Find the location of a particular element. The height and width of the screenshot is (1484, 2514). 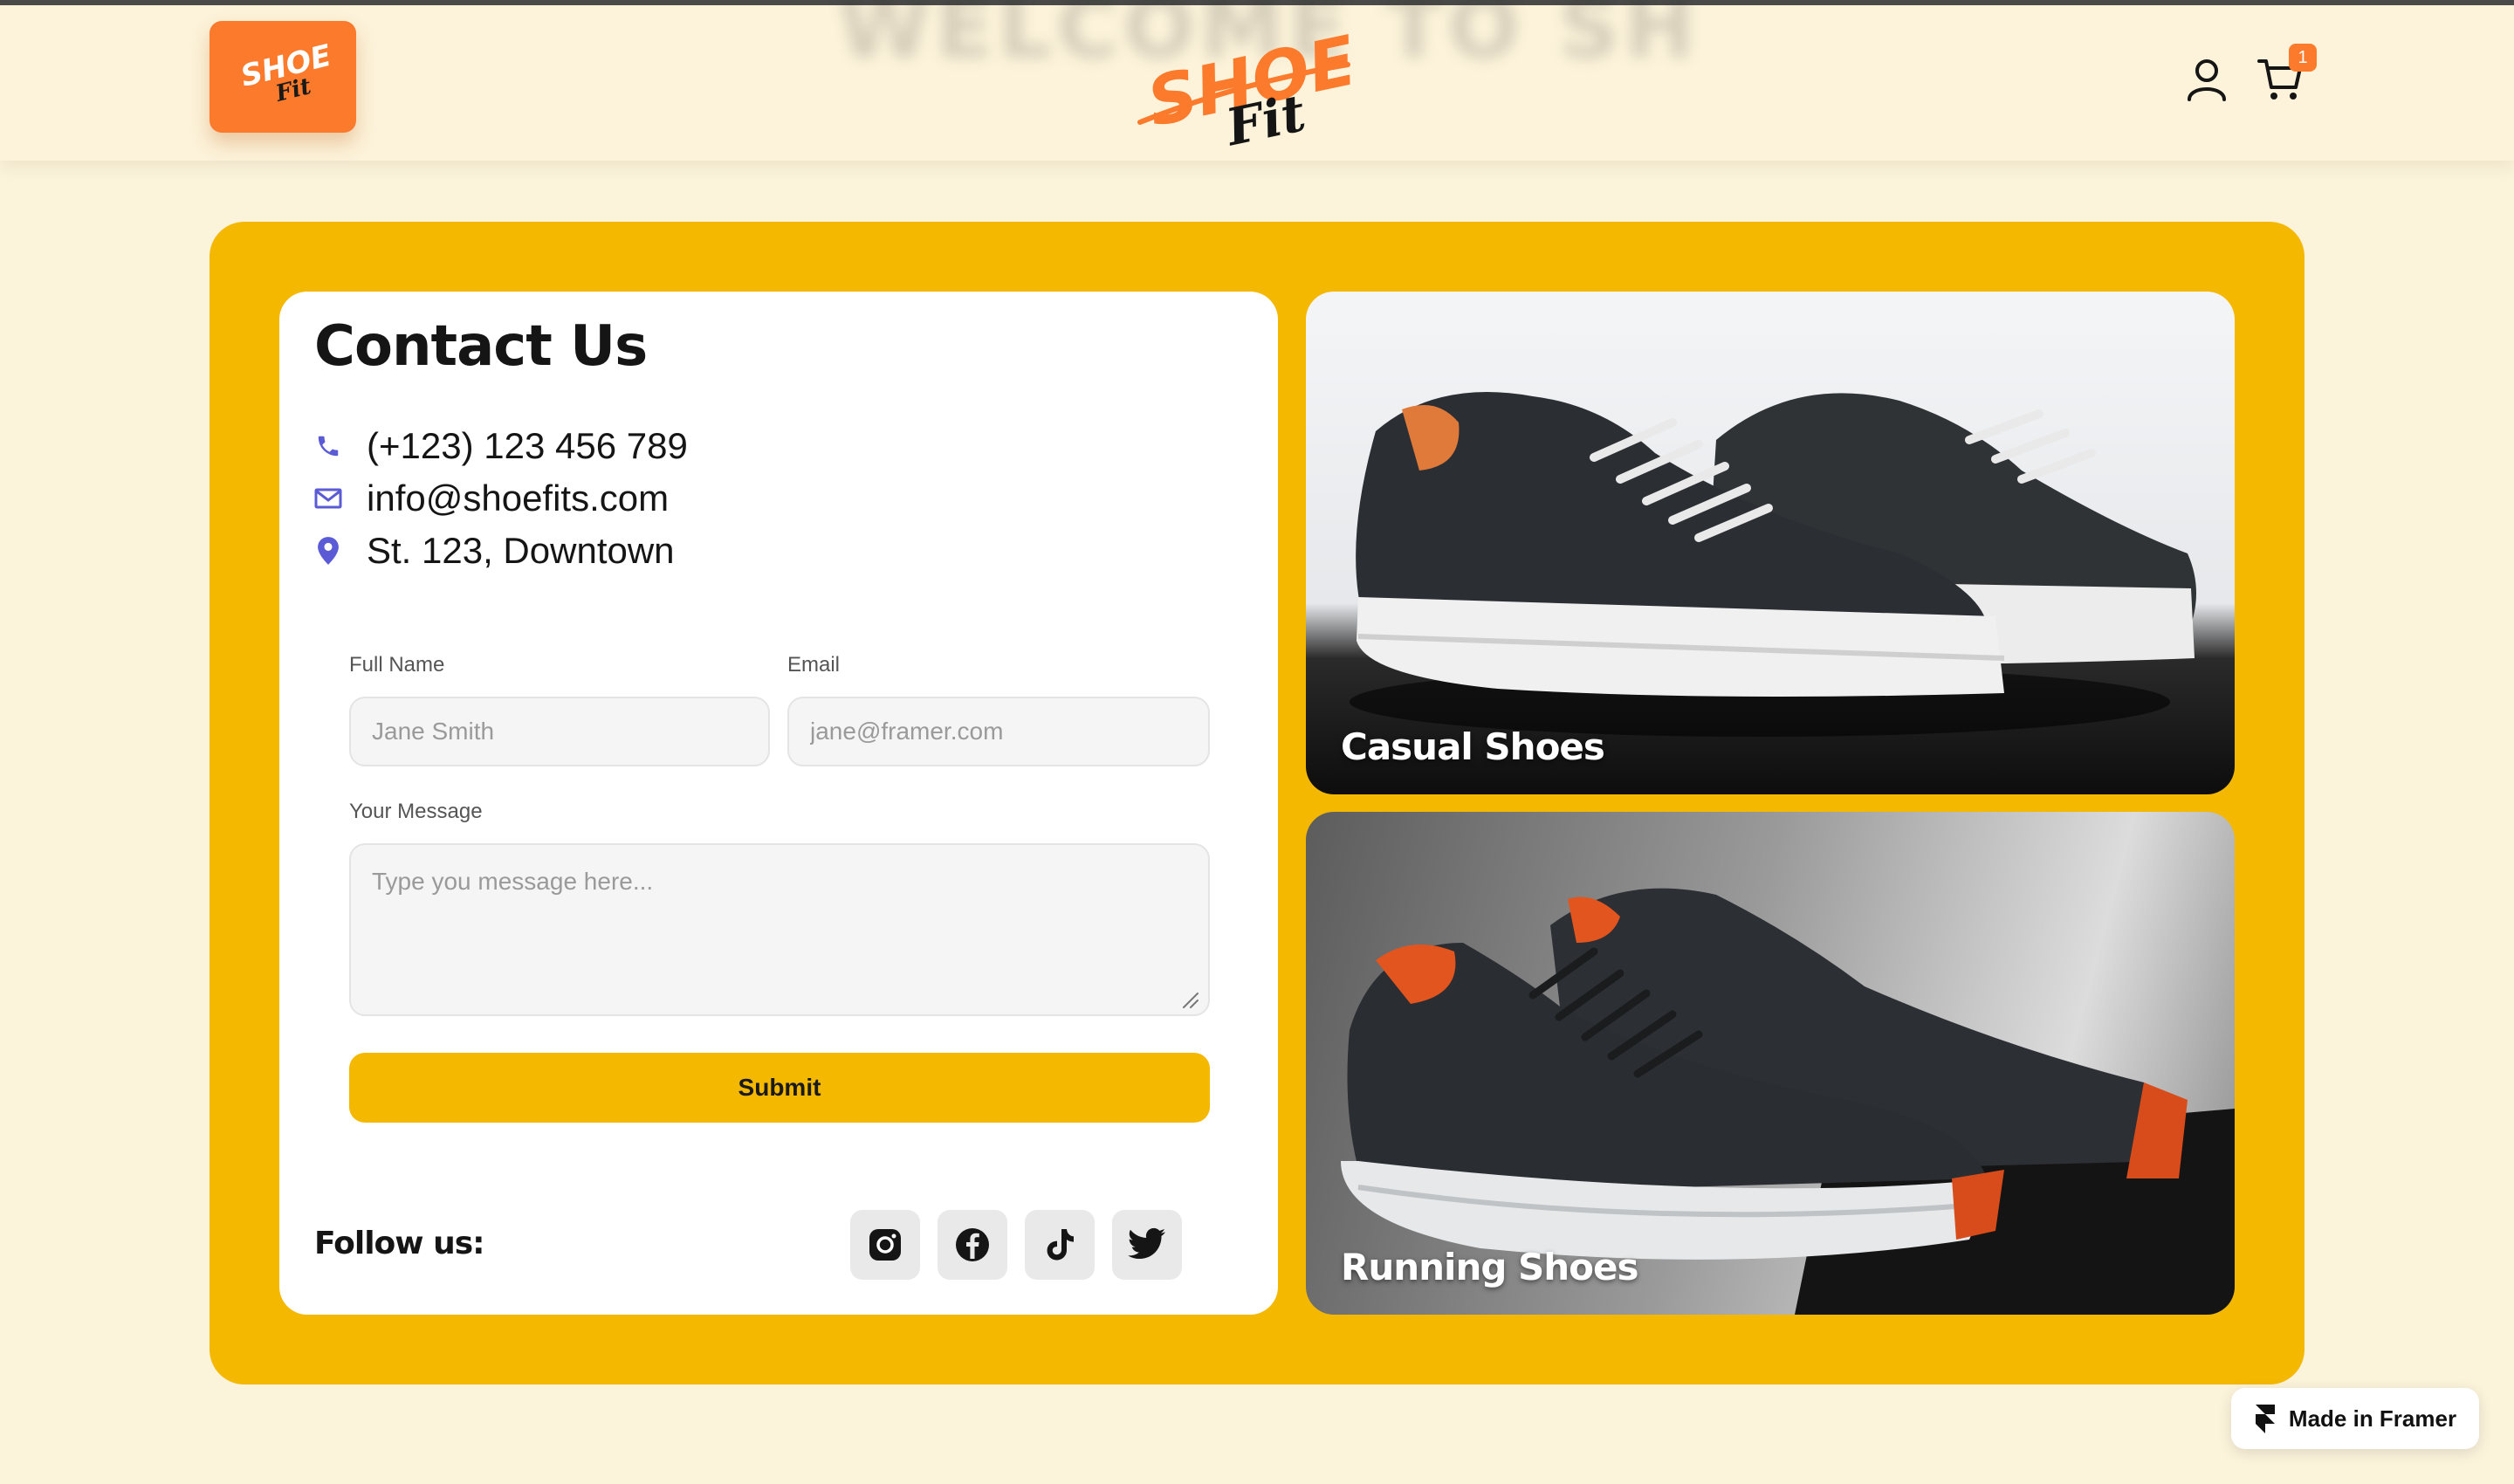

follow-us-label: Follow us: is located at coordinates (399, 1243).